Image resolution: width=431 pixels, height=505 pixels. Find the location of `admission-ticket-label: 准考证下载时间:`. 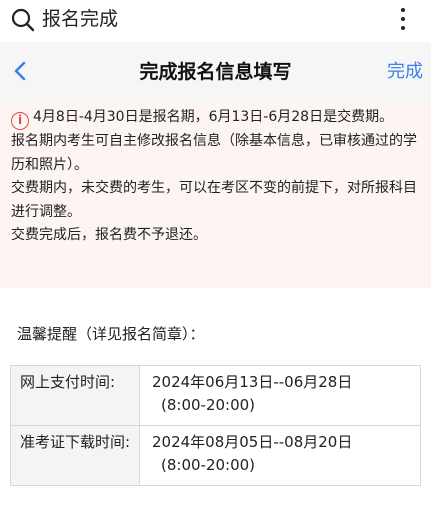

admission-ticket-label: 准考证下载时间: is located at coordinates (75, 455).